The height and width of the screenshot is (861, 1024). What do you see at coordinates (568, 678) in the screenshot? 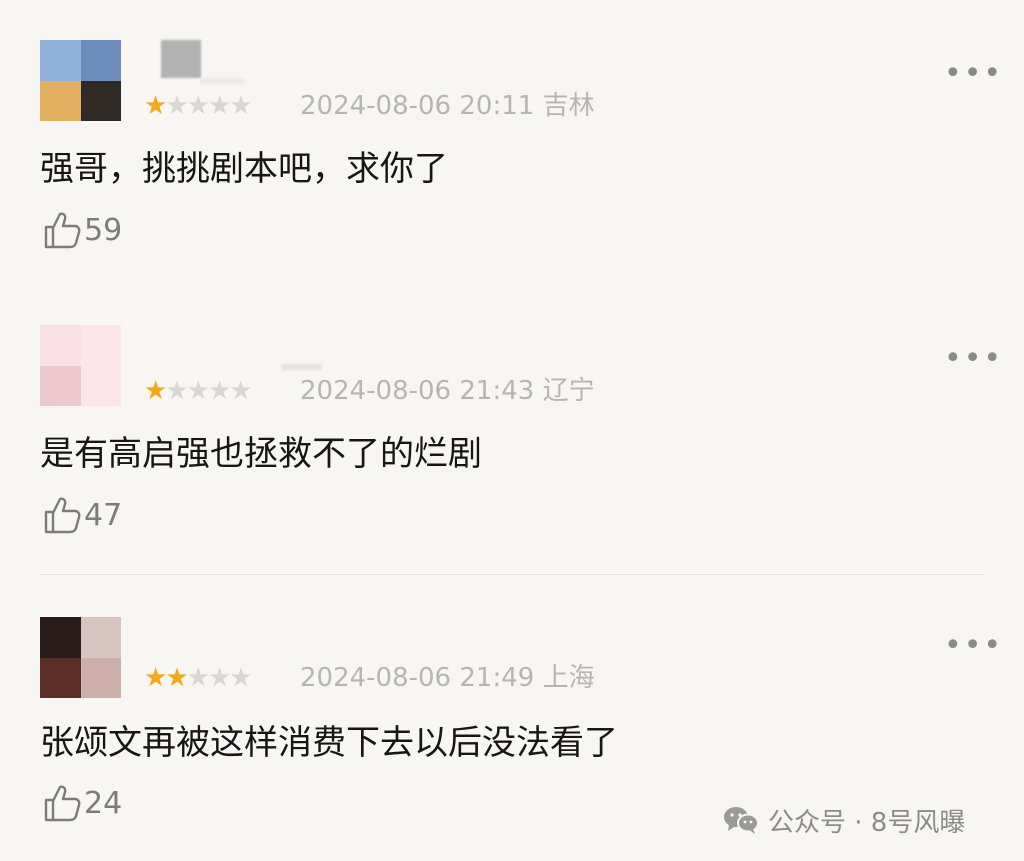
I see `comment-location: 上海` at bounding box center [568, 678].